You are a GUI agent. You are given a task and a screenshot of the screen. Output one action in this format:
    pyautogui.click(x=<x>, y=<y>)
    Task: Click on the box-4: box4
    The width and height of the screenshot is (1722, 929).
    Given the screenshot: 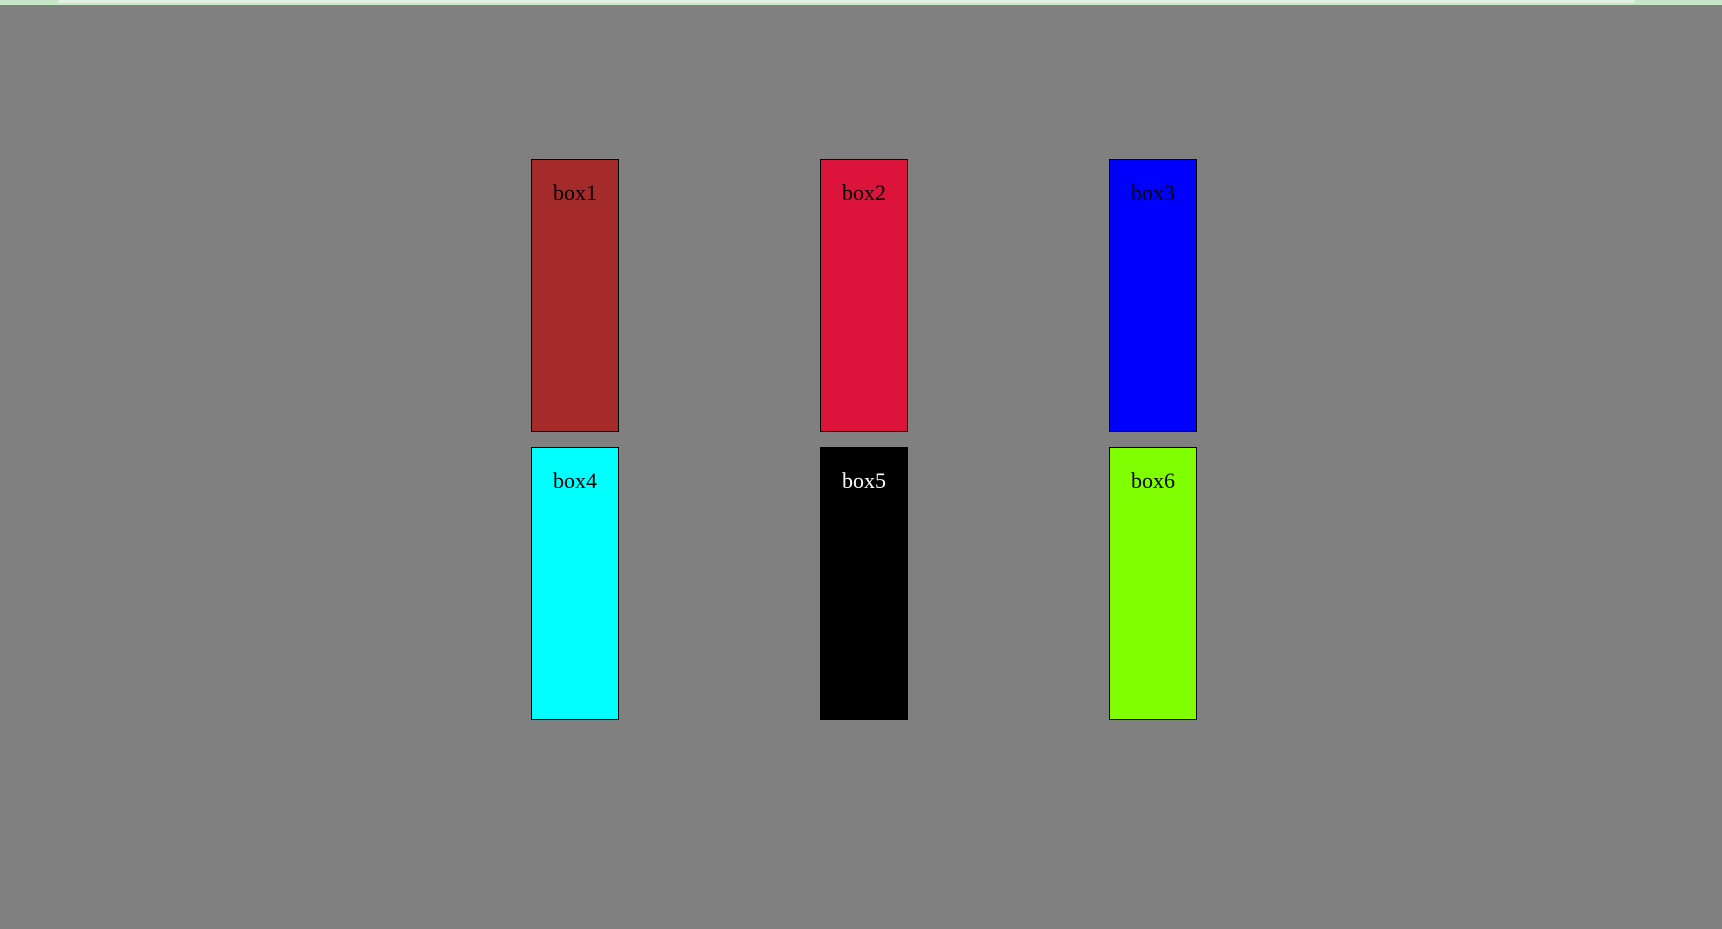 What is the action you would take?
    pyautogui.click(x=575, y=583)
    